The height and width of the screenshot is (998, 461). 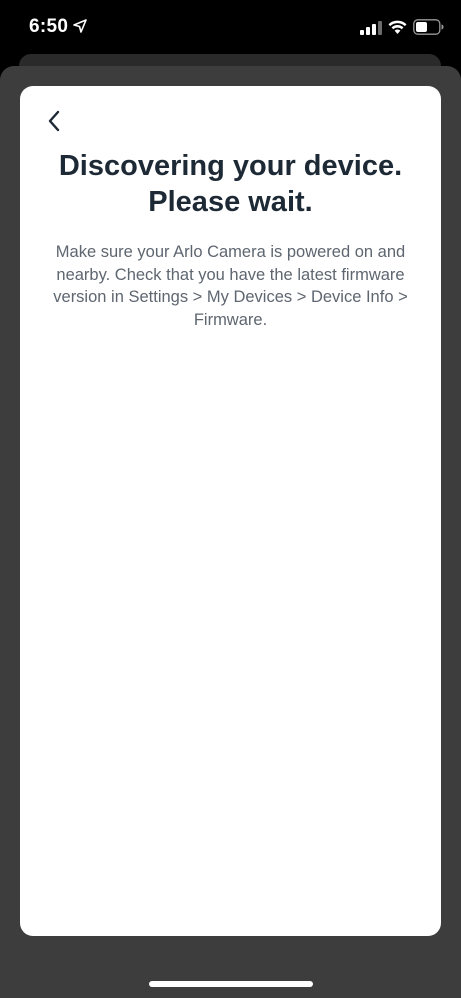 I want to click on page-title: Discovering your device. Please wait., so click(x=230, y=184).